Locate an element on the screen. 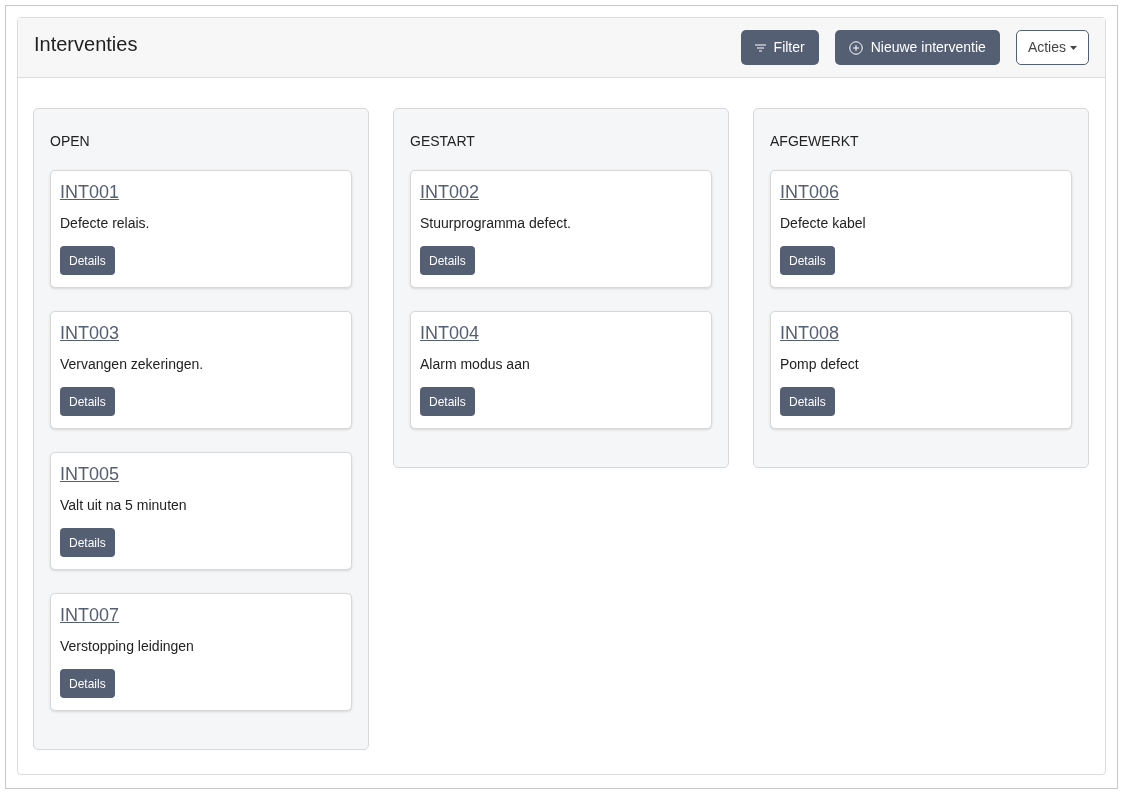  intervention-link: INT007 is located at coordinates (90, 615).